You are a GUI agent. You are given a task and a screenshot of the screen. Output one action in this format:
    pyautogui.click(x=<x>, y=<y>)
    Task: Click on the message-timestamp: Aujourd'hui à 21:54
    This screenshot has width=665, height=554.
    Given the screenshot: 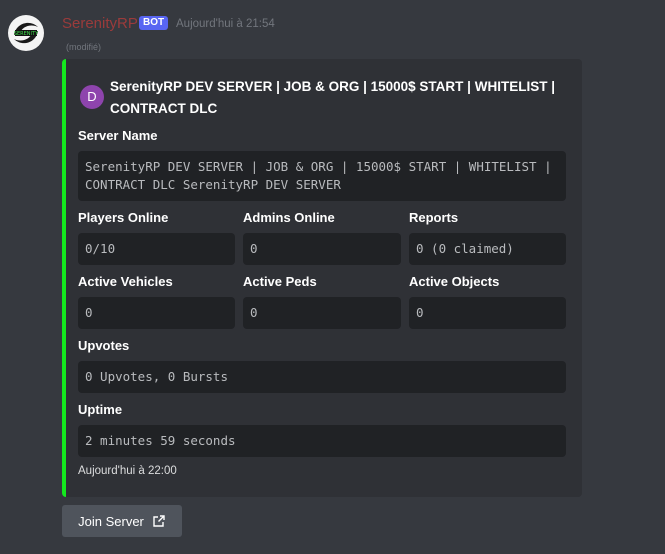 What is the action you would take?
    pyautogui.click(x=225, y=24)
    